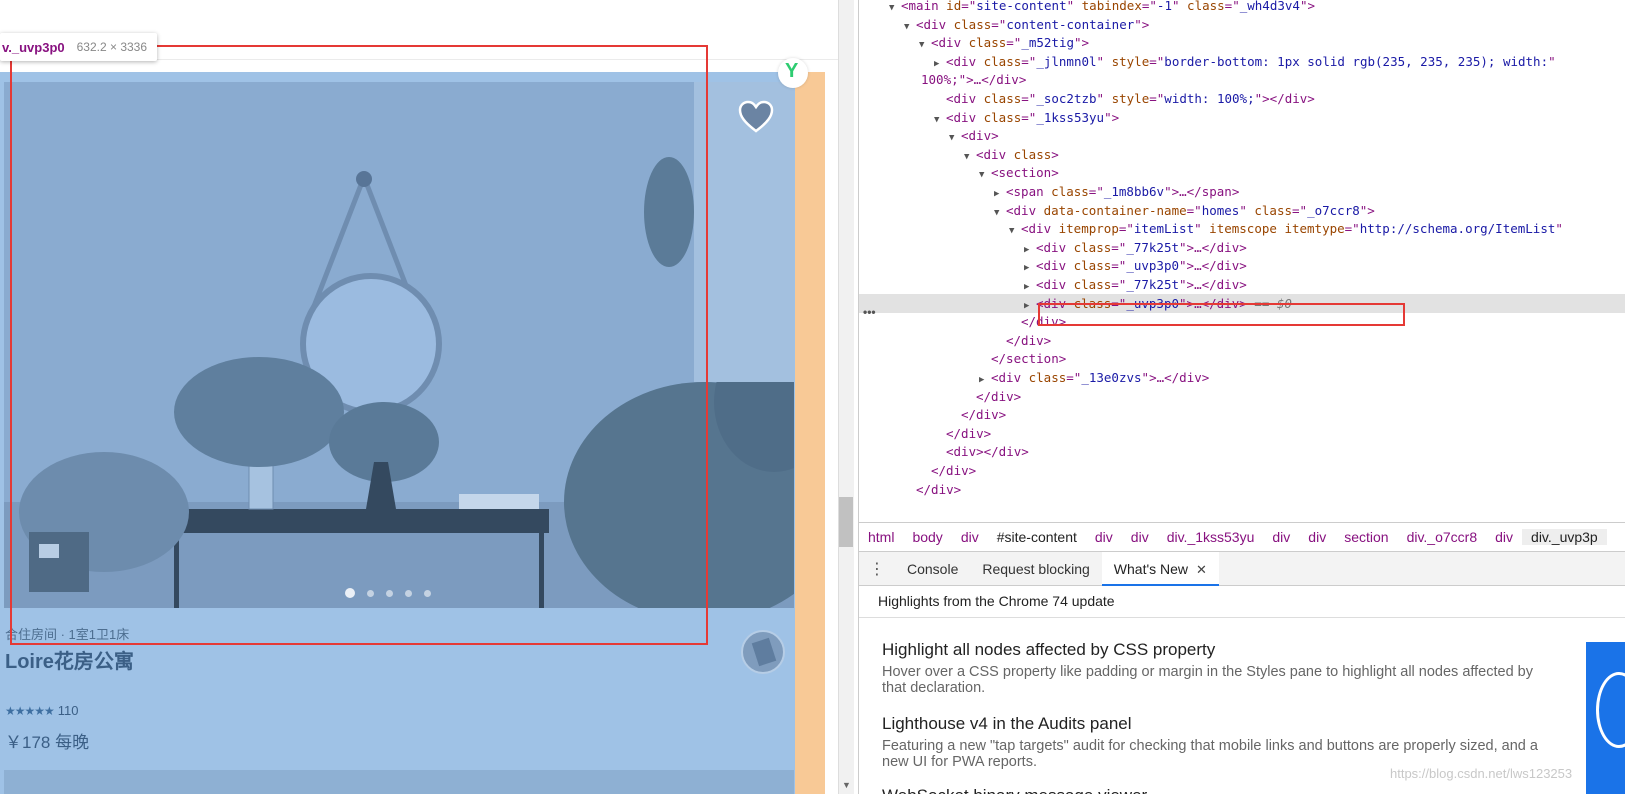  Describe the element at coordinates (1242, 42) in the screenshot. I see `dom-node: ▼ <div class="_m52tig">` at that location.